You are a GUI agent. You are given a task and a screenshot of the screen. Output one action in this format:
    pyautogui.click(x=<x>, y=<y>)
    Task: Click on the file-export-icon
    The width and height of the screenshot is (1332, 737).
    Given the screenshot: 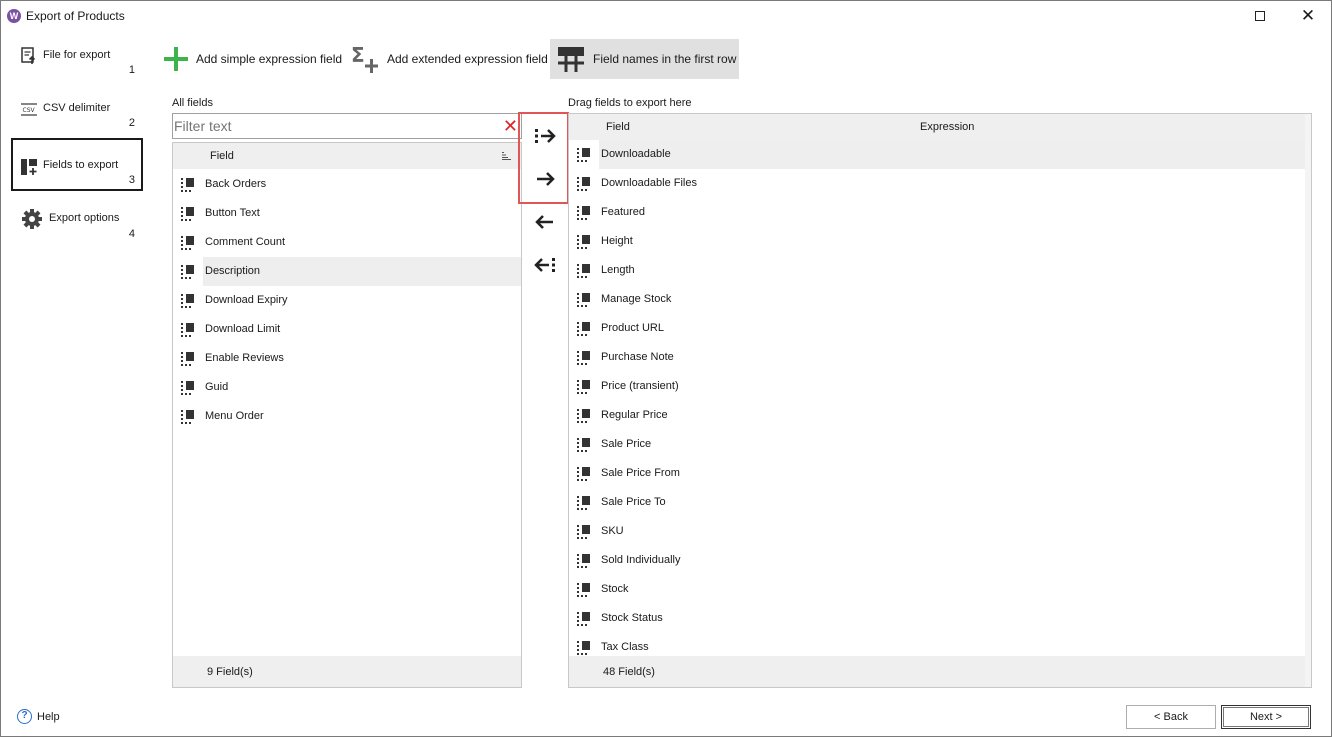 What is the action you would take?
    pyautogui.click(x=28, y=55)
    